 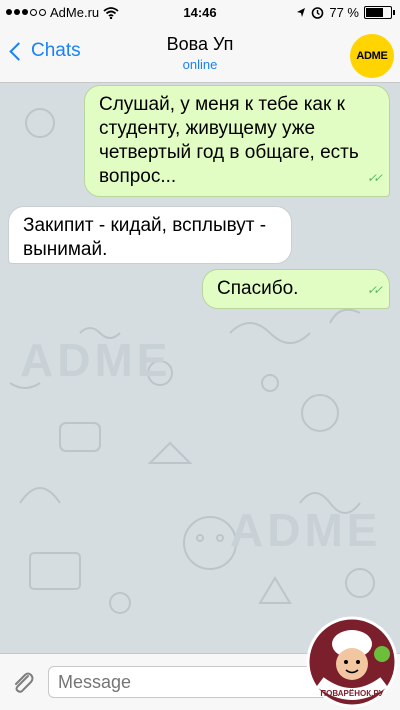 I want to click on battery-fill, so click(x=374, y=12).